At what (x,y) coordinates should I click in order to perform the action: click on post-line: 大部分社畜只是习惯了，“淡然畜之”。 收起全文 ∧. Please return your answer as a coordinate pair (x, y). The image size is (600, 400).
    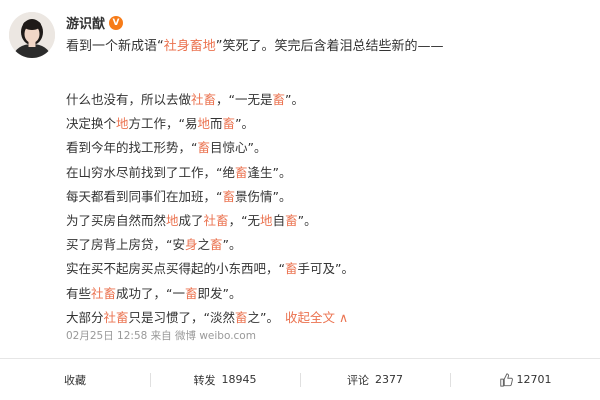
    Looking at the image, I should click on (210, 318).